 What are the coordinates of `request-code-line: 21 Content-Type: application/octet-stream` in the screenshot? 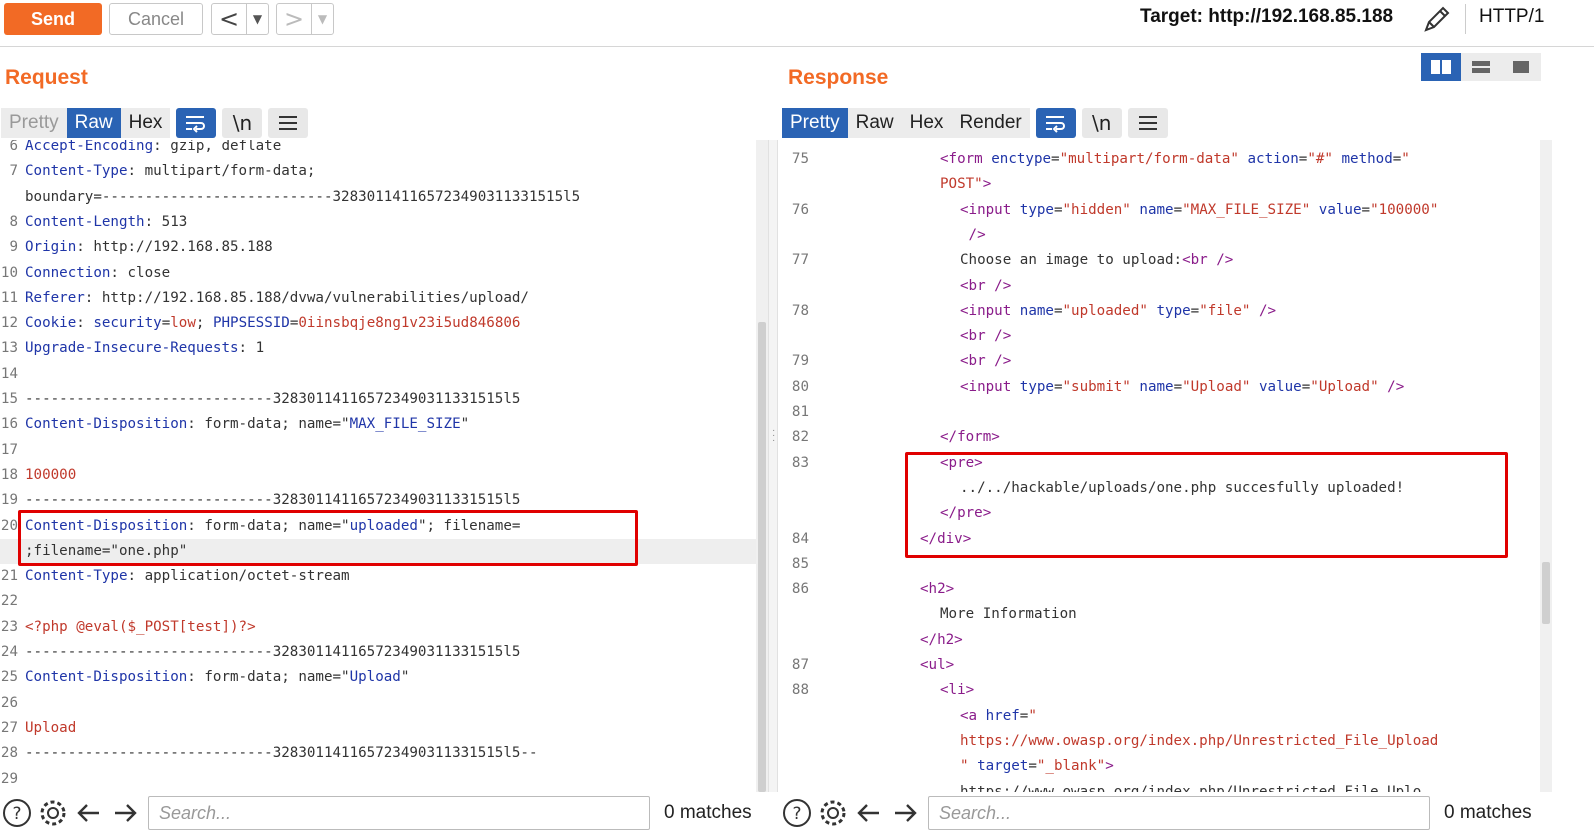 It's located at (378, 576).